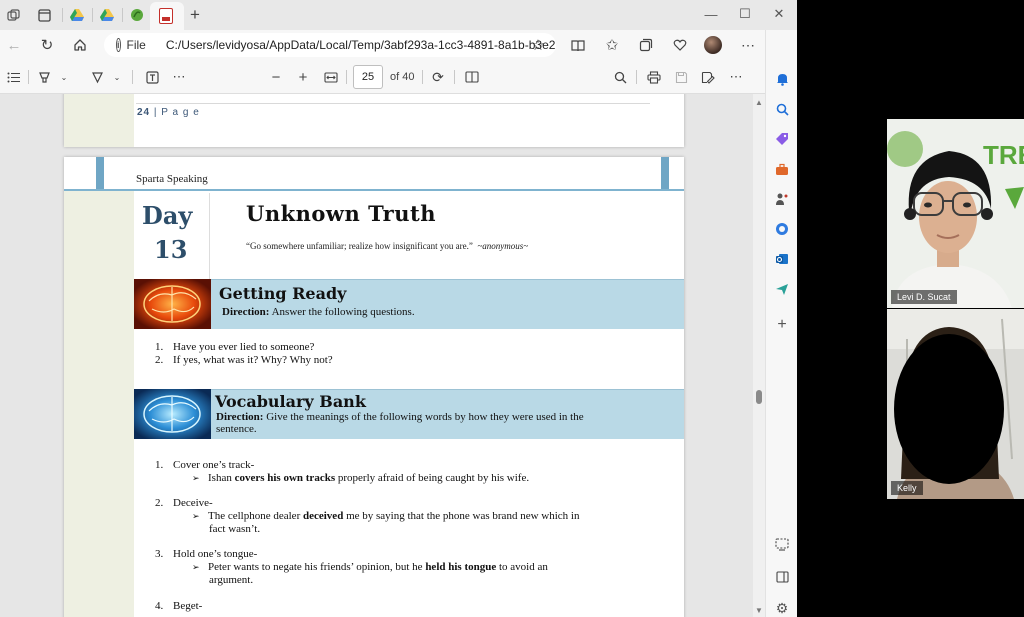 Image resolution: width=1024 pixels, height=617 pixels. Describe the element at coordinates (193, 503) in the screenshot. I see `term-text: Deceive-` at that location.